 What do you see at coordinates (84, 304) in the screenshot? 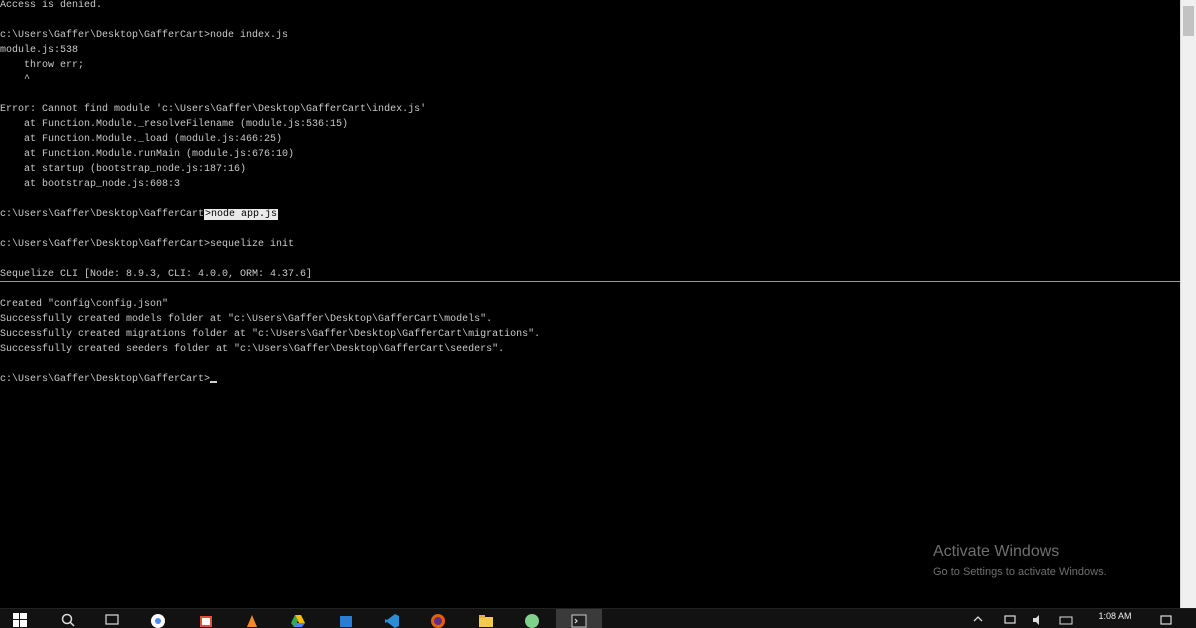
I see `console-line: Created "config\config.json"` at bounding box center [84, 304].